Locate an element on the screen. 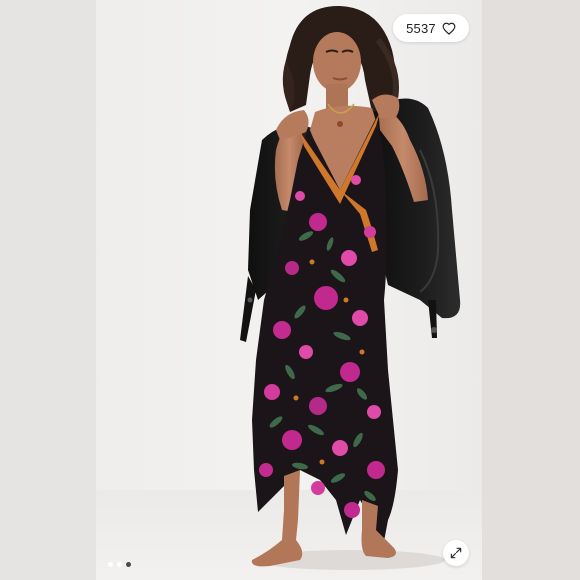 This screenshot has height=580, width=580. carousel-dot-3-active is located at coordinates (128, 564).